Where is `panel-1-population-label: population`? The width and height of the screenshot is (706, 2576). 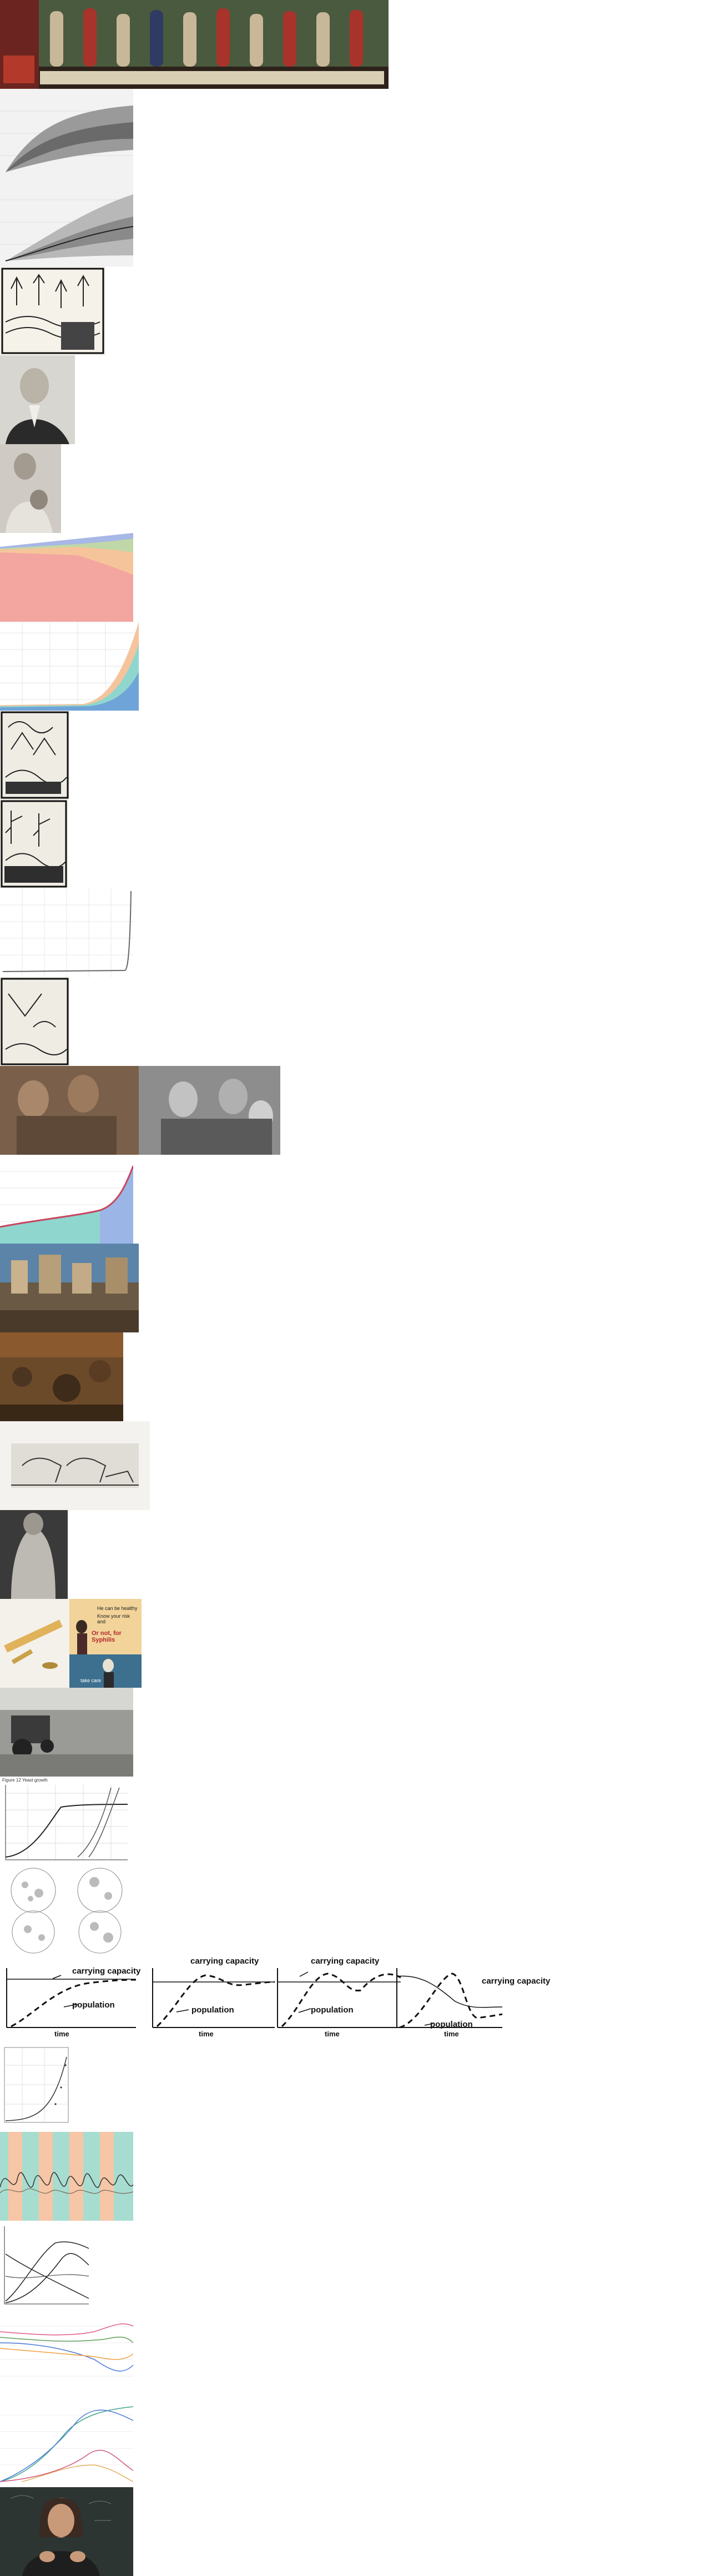
panel-1-population-label: population is located at coordinates (93, 2005).